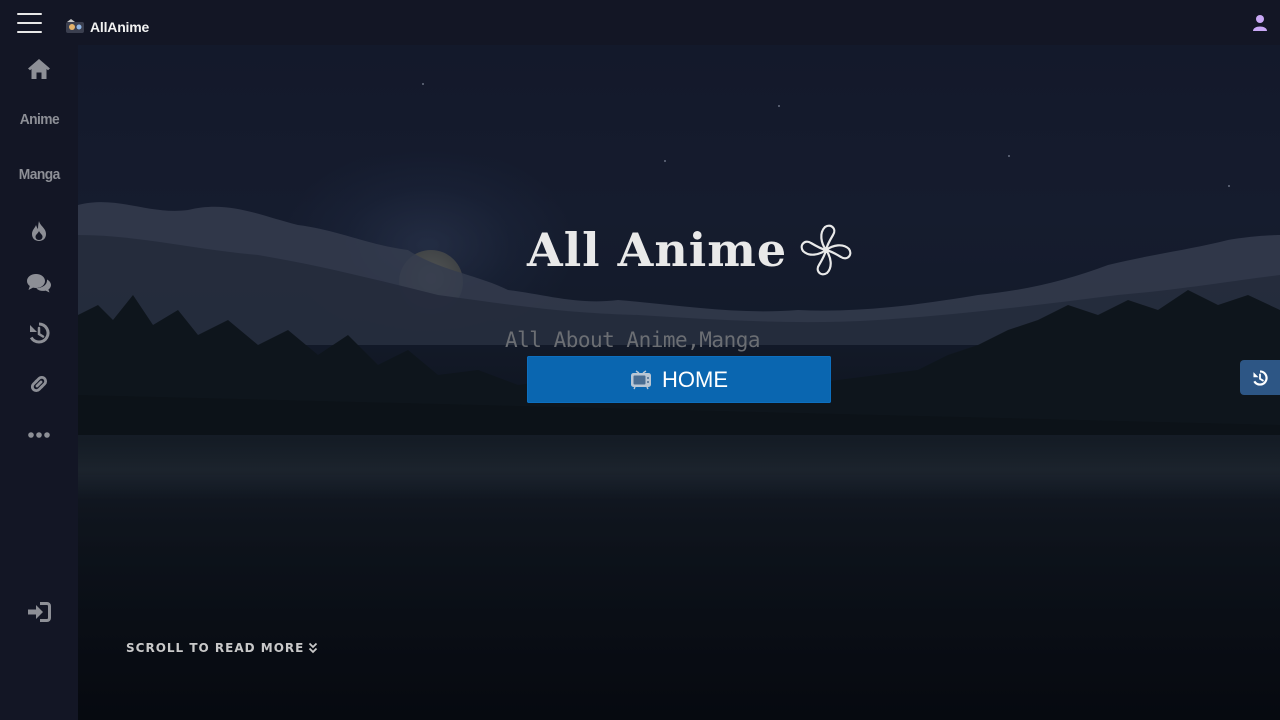  What do you see at coordinates (215, 648) in the screenshot?
I see `scroll-label: SCROLL TO READ MORE` at bounding box center [215, 648].